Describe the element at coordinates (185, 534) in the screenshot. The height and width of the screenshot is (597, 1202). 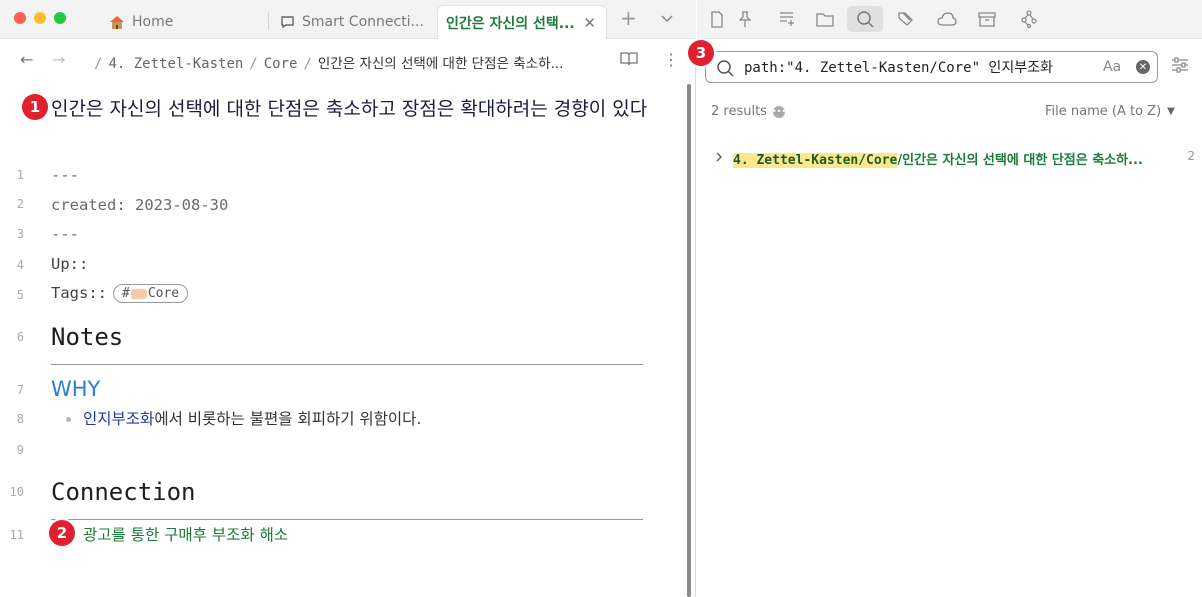
I see `connection-link: 광고를 통한 구매후 부조화 해소` at that location.